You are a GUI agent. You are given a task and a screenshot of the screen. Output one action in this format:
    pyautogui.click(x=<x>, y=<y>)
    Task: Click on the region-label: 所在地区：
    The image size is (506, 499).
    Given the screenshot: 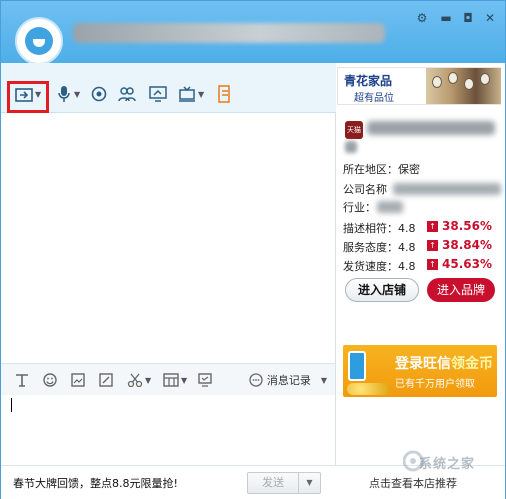 What is the action you would take?
    pyautogui.click(x=370, y=169)
    